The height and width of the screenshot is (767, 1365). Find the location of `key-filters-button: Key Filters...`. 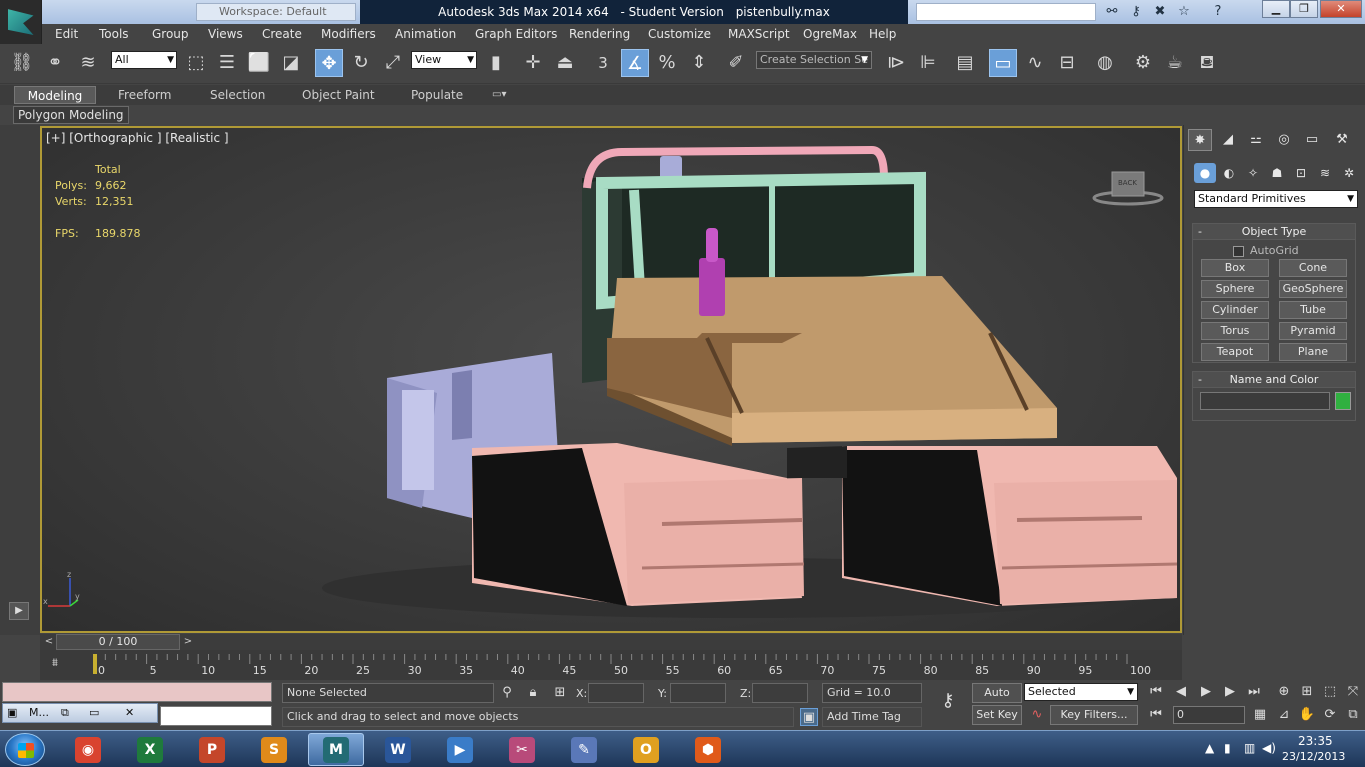

key-filters-button: Key Filters... is located at coordinates (1094, 715).